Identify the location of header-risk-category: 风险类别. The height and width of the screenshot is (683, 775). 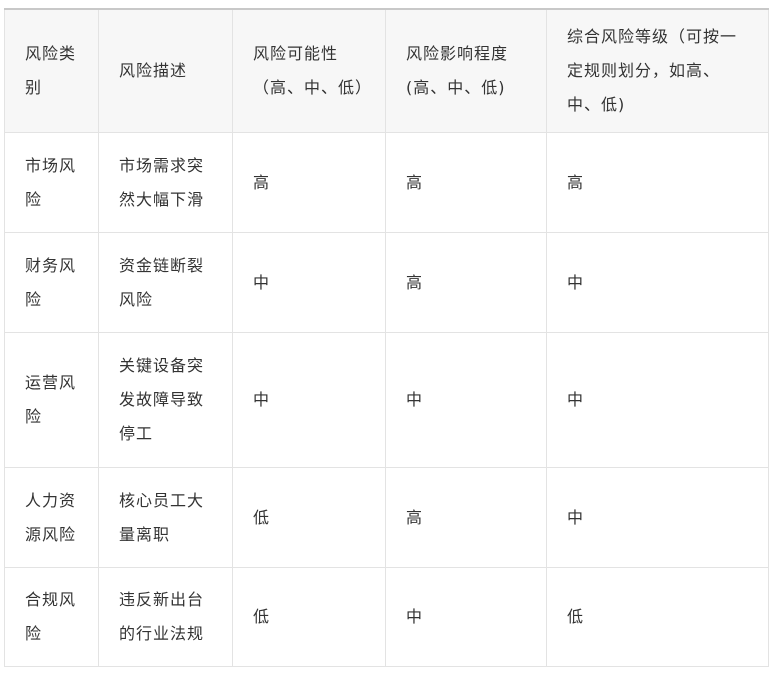
(51, 70).